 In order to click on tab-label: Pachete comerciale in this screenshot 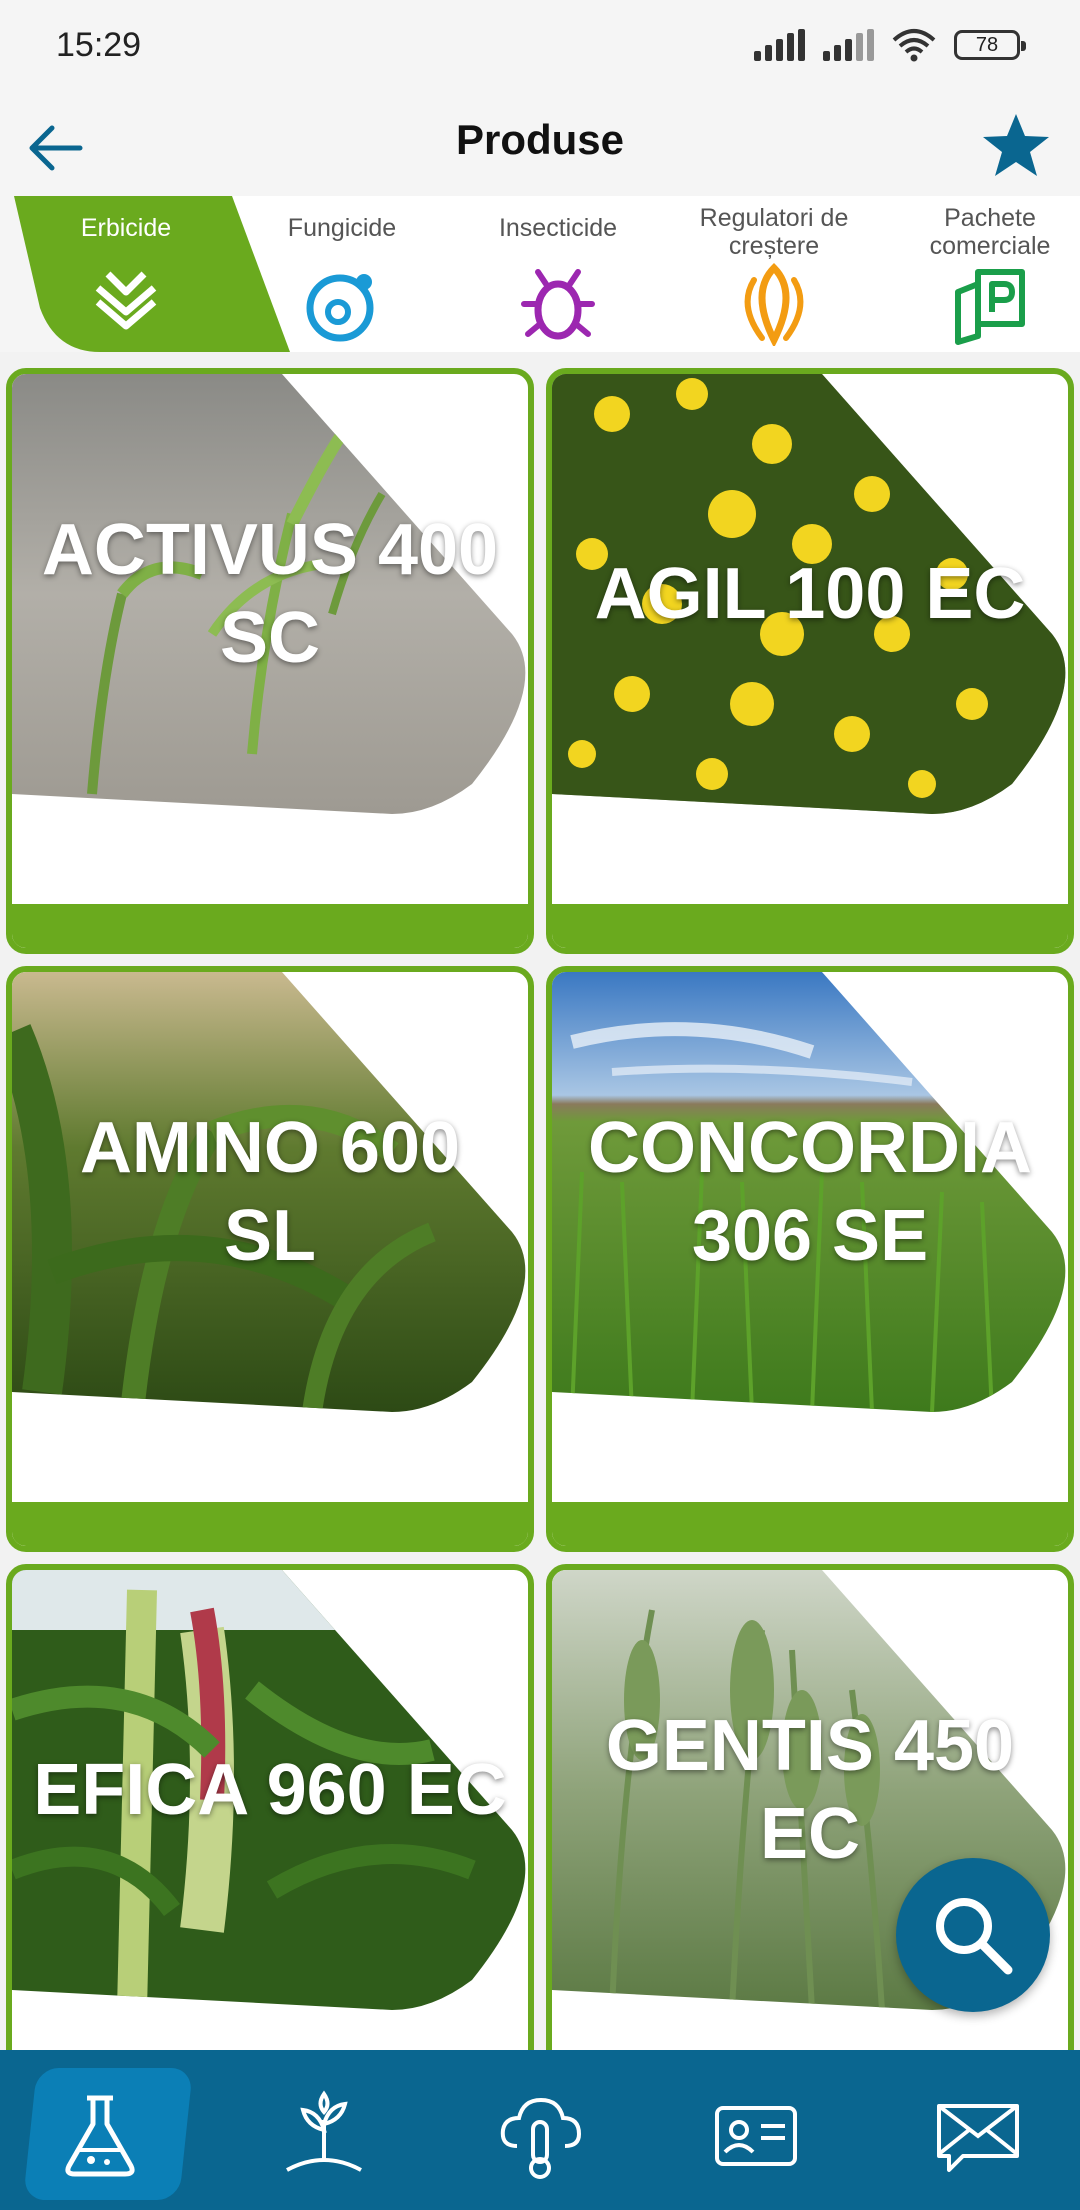, I will do `click(981, 232)`.